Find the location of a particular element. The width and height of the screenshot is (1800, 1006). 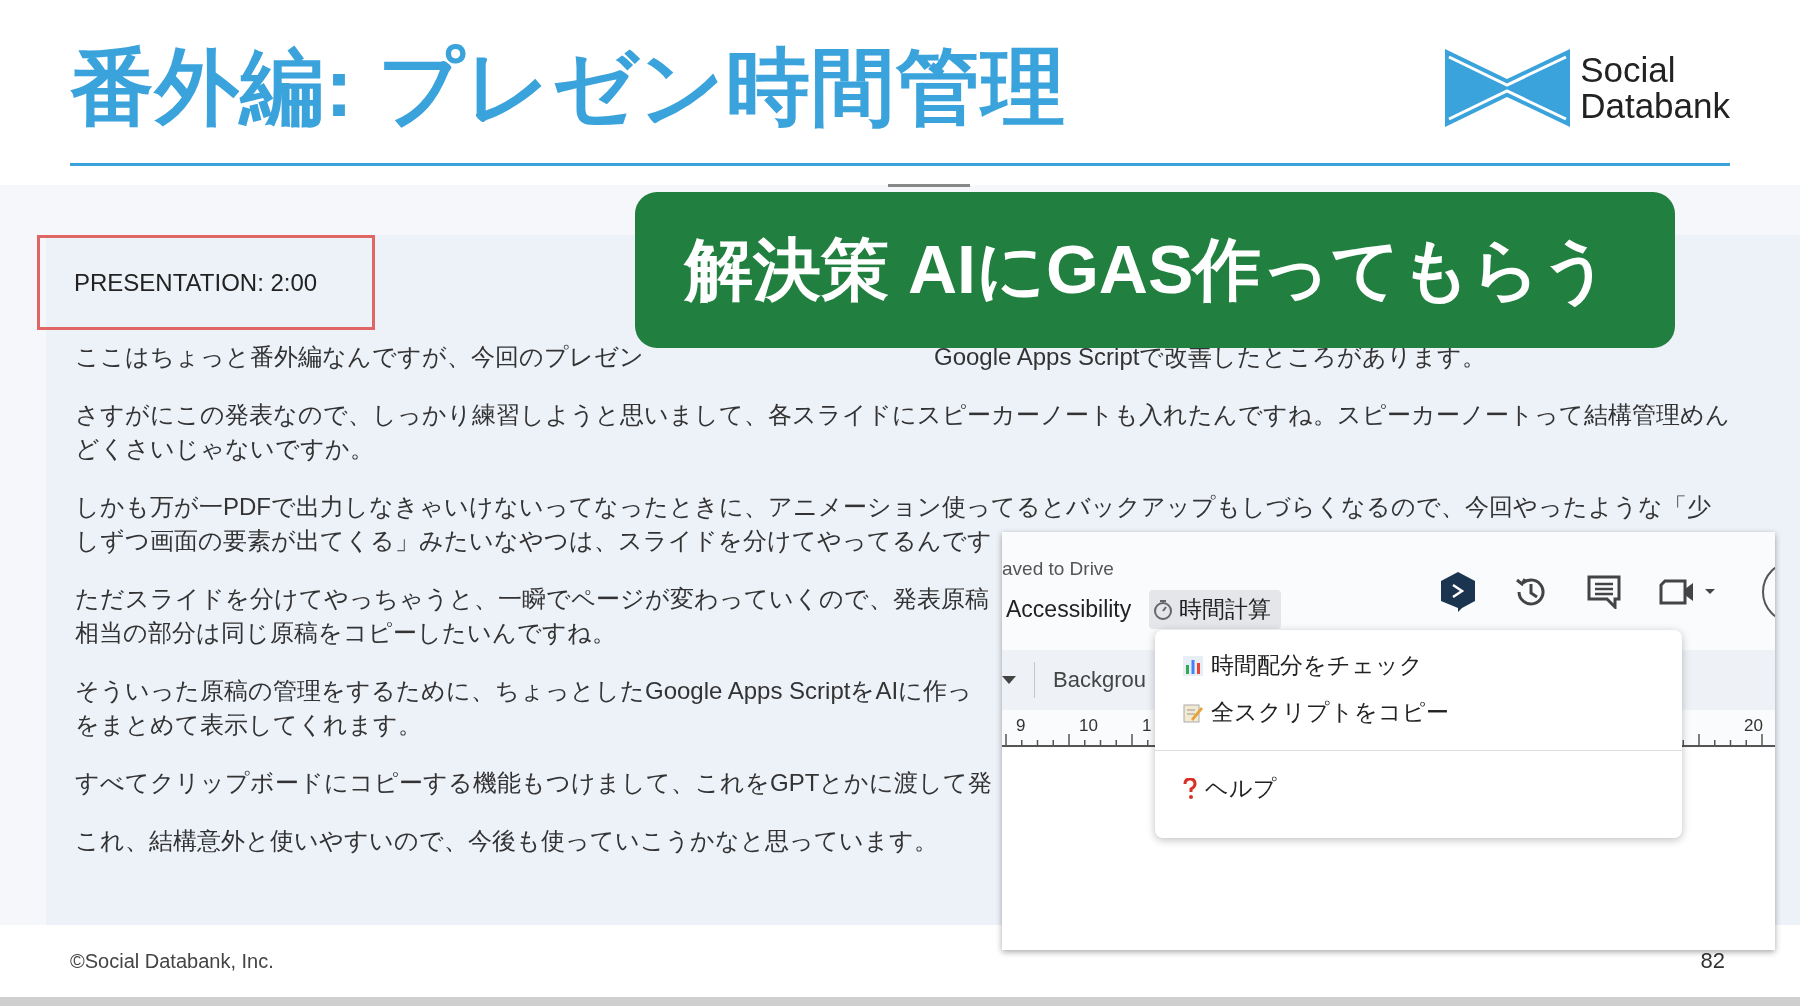

note-text: しかも万が一PDFで出力しなきゃいけないってなったときに、アニメーション使ってるとバックアップもしづらくなるので、今回やったような「少 is located at coordinates (893, 507).